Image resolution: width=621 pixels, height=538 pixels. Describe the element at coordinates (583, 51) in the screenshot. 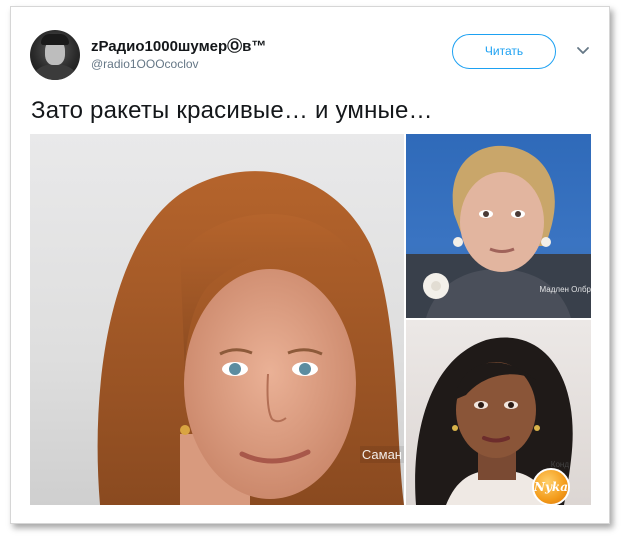

I see `chevron-down-icon` at that location.